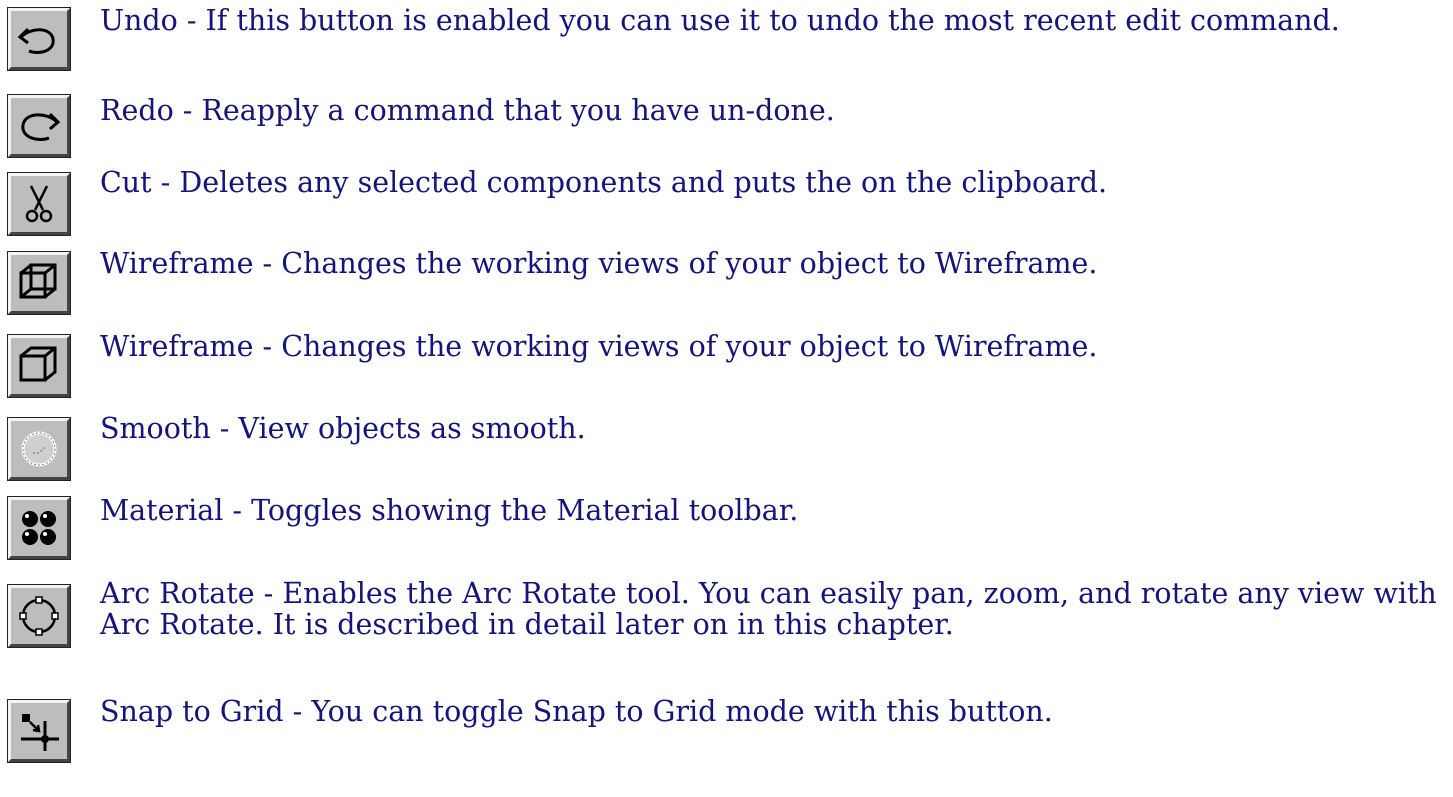 The width and height of the screenshot is (1453, 797). I want to click on redo-button, so click(39, 126).